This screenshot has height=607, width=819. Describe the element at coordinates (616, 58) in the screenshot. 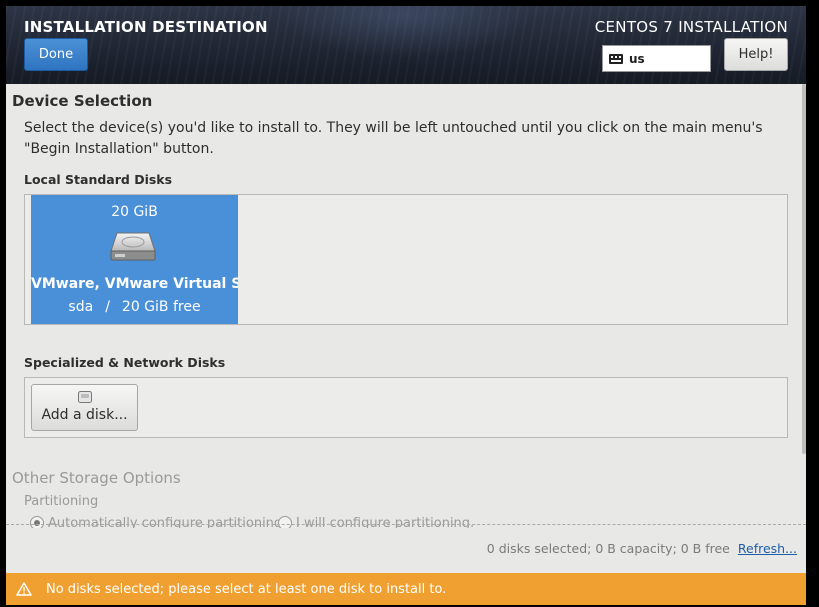

I see `keyboard-icon` at that location.